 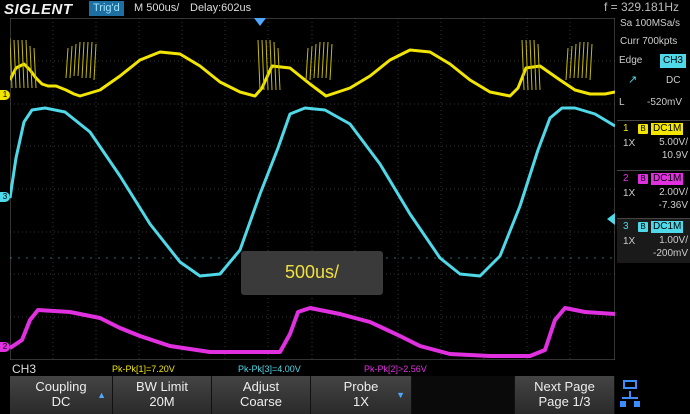 What do you see at coordinates (261, 386) in the screenshot?
I see `adjust-label: Adjust` at bounding box center [261, 386].